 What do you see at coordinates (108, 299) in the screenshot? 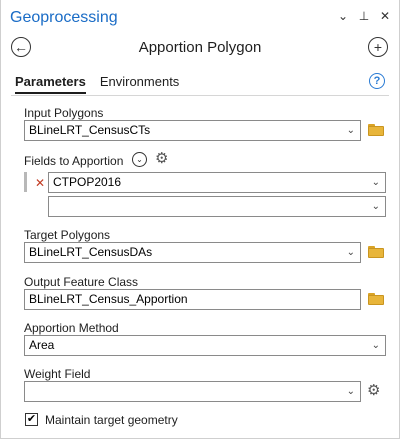
I see `output-feature-class-value: BLineLRT_Census_Apportion` at bounding box center [108, 299].